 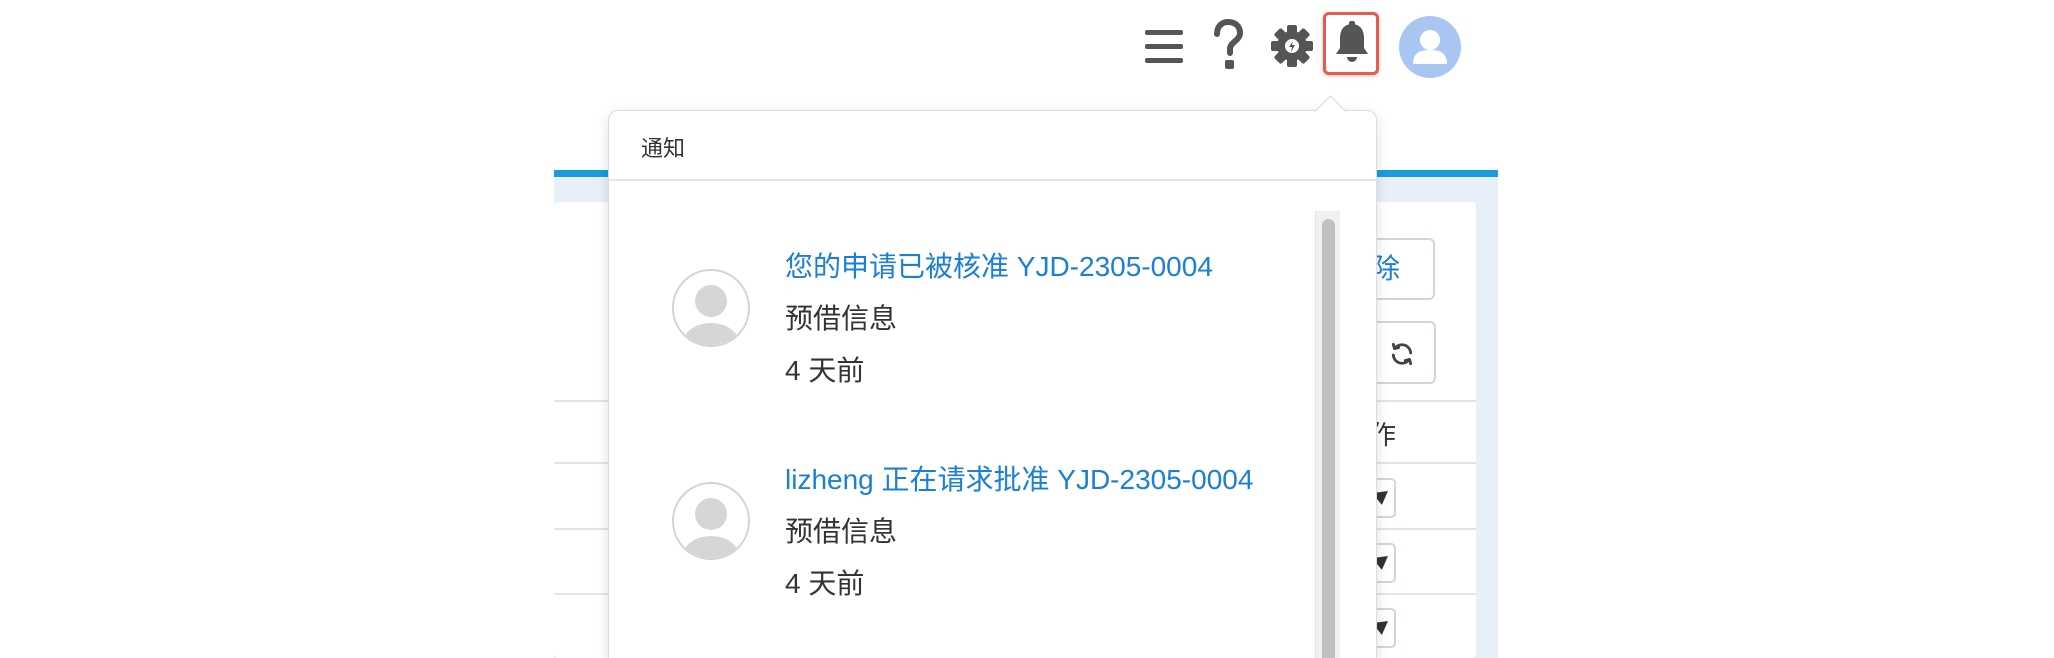 I want to click on bell-icon, so click(x=1352, y=41).